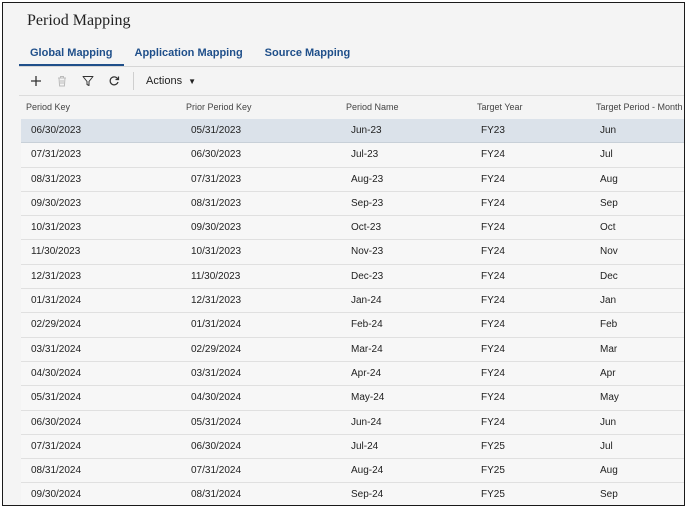  What do you see at coordinates (48, 107) in the screenshot?
I see `column-header-period-key: Period Key` at bounding box center [48, 107].